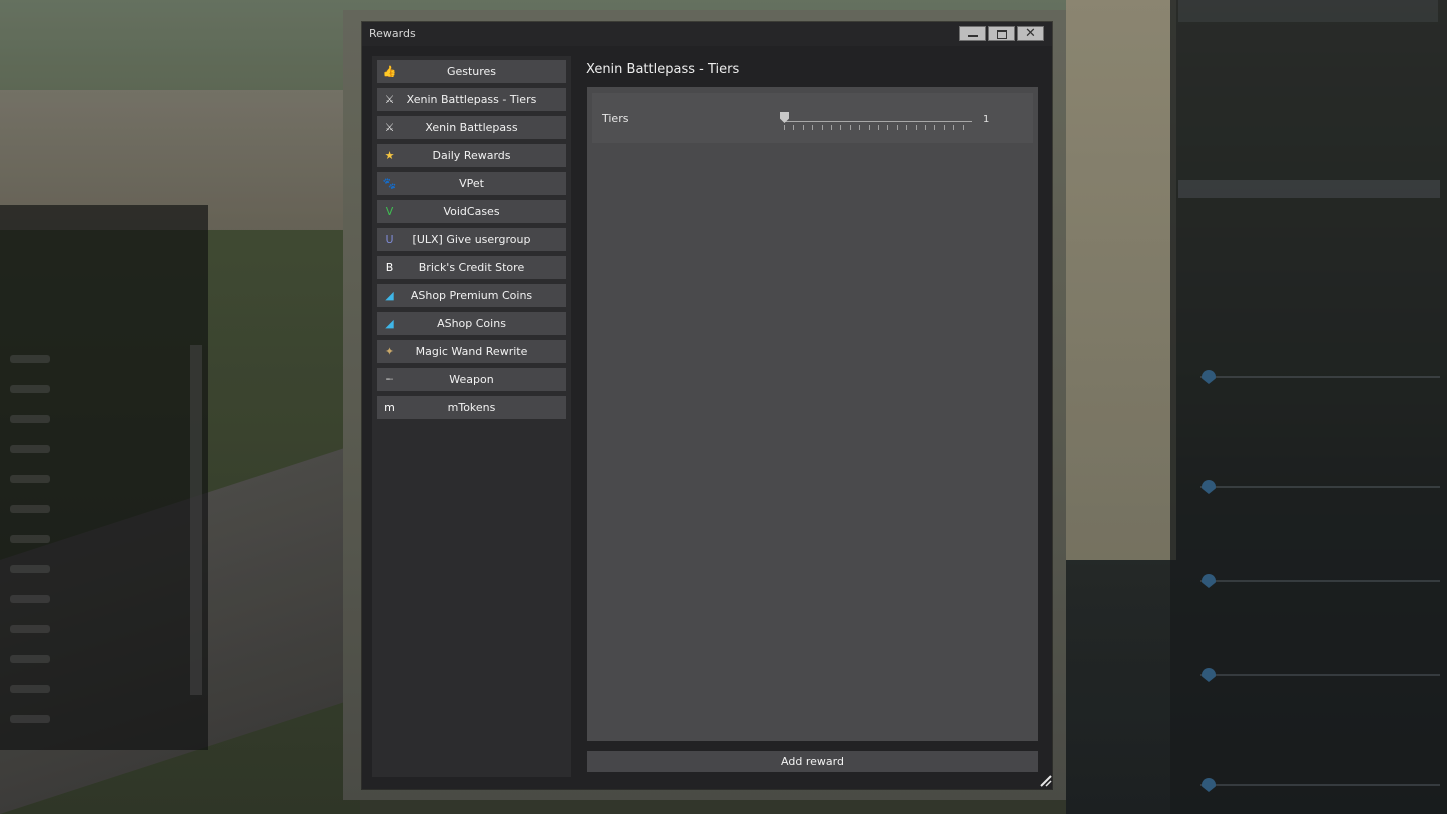 Image resolution: width=1447 pixels, height=814 pixels. I want to click on maximize-button, so click(1001, 33).